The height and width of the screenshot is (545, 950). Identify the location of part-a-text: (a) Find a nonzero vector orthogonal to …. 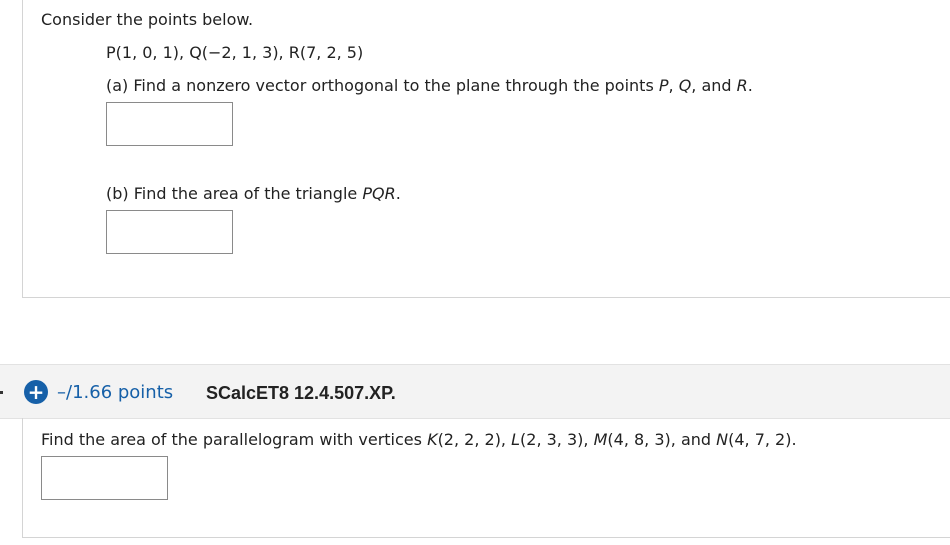
(382, 85).